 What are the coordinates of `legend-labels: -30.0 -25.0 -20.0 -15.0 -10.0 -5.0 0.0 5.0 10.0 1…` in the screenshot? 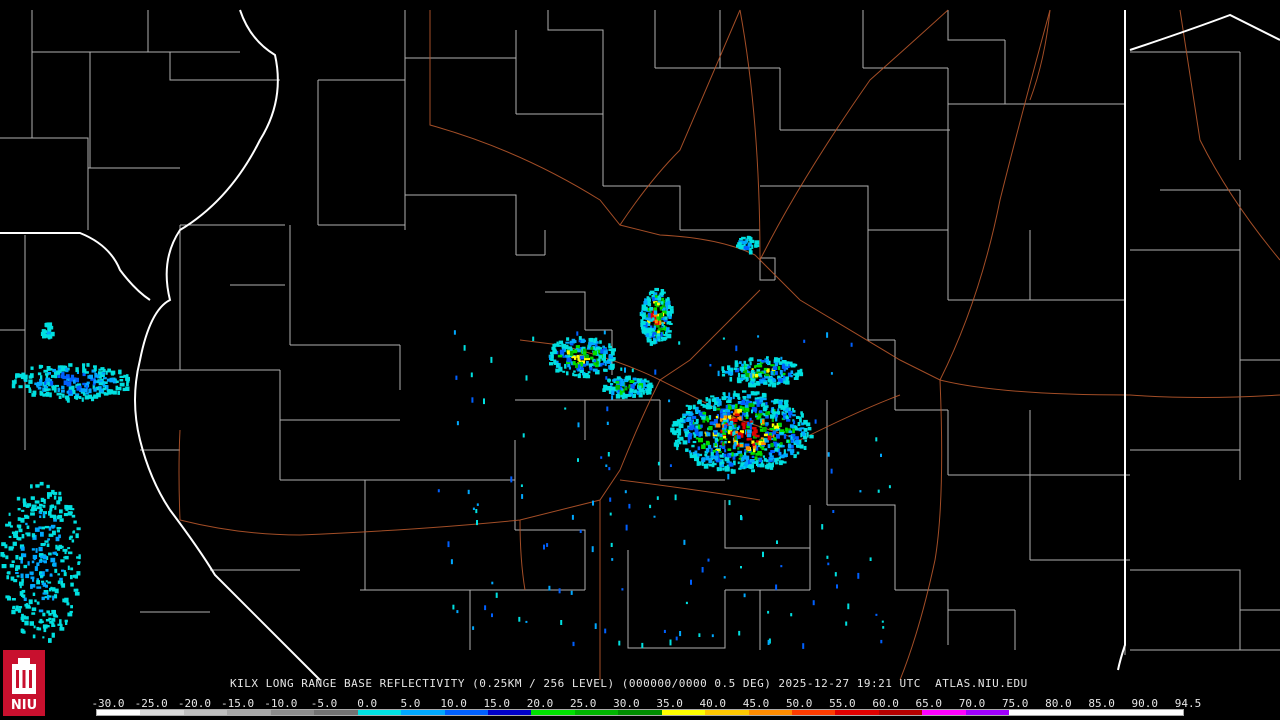 It's located at (646, 703).